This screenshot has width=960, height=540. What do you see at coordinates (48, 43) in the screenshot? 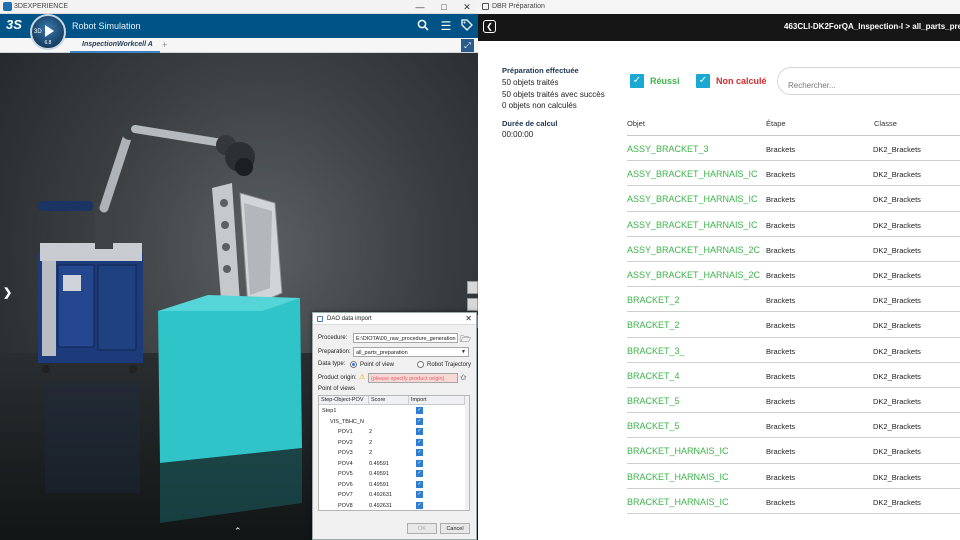
I see `compass-version: 6.8` at bounding box center [48, 43].